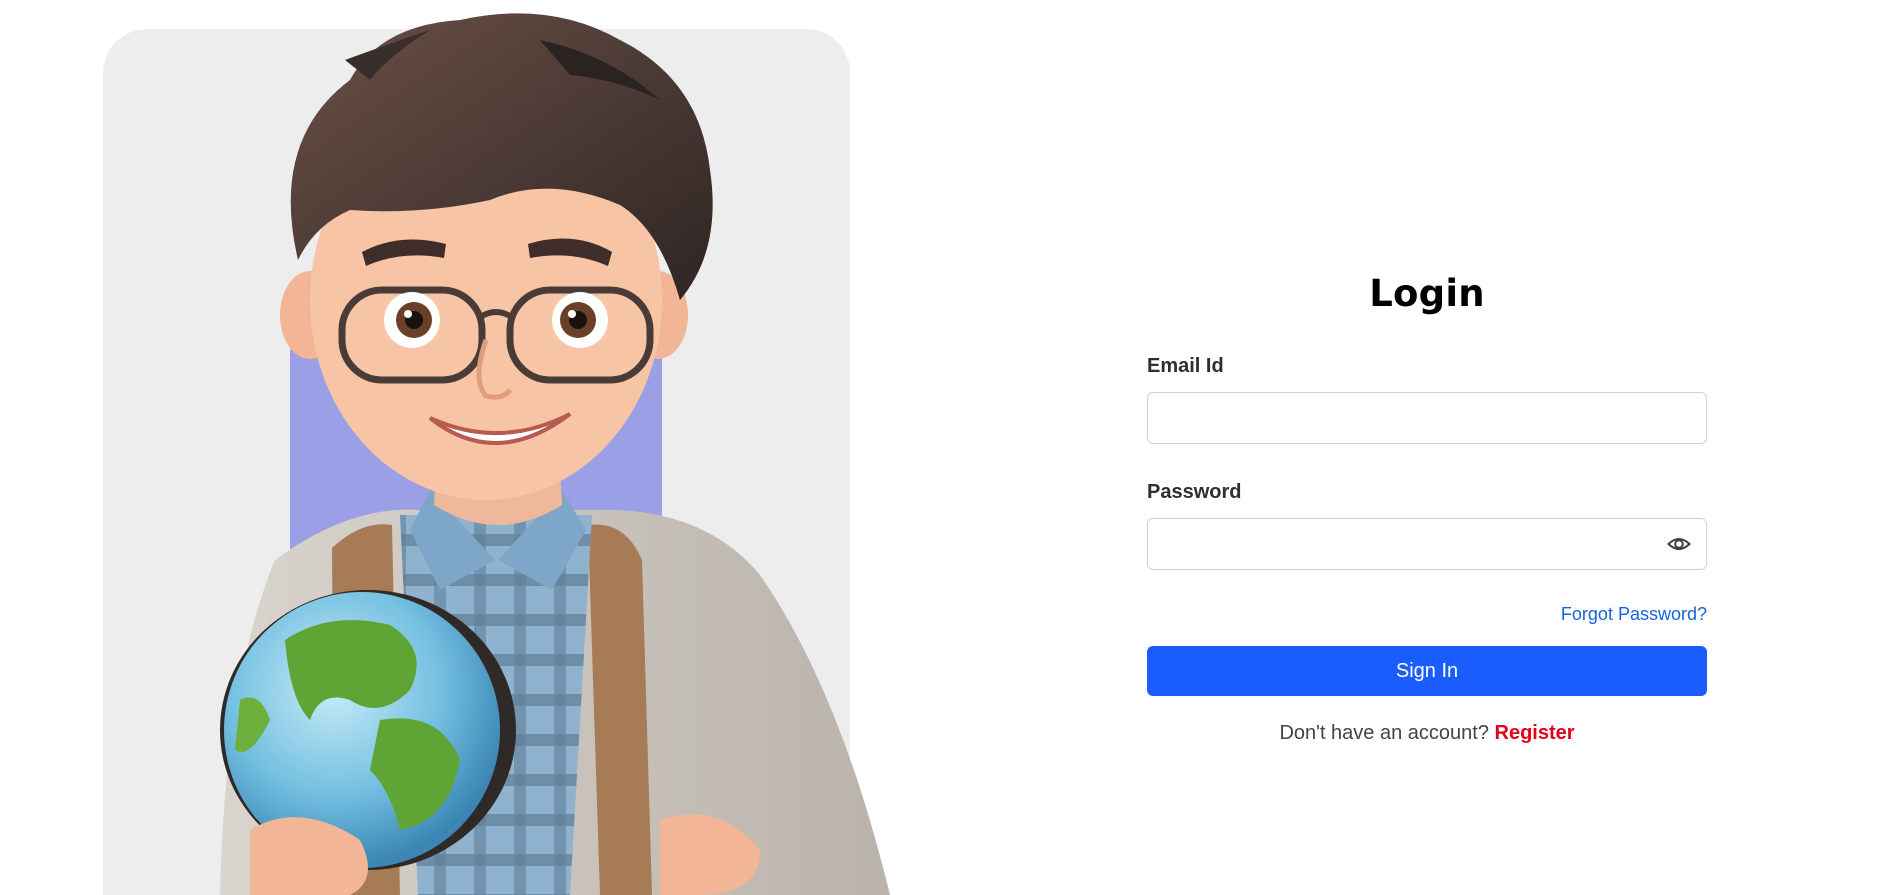 This screenshot has height=895, width=1888. Describe the element at coordinates (1634, 614) in the screenshot. I see `forgot-password-link: Forgot Password?` at that location.